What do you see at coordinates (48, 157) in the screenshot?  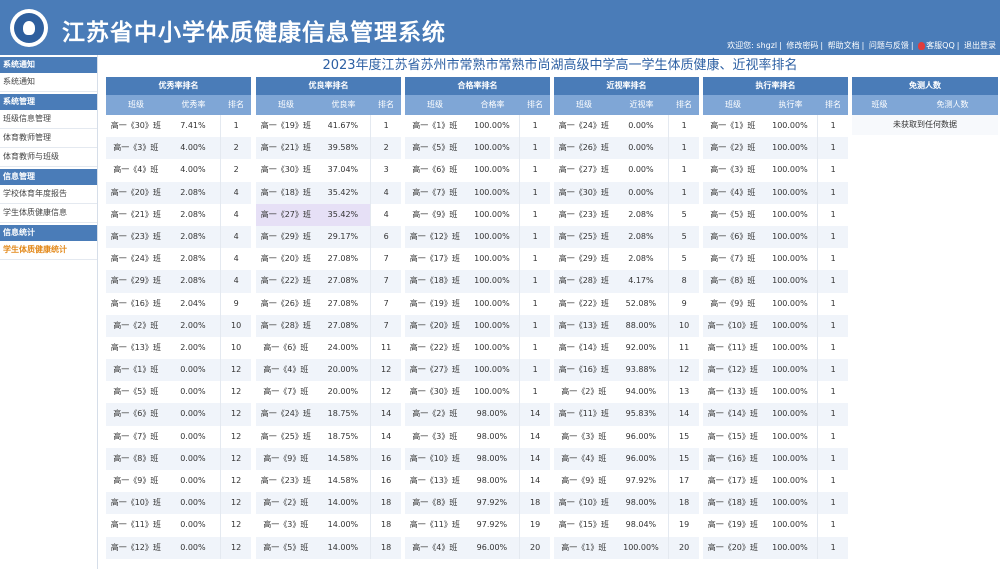 I see `sidebar-item: 体育教师与班级` at bounding box center [48, 157].